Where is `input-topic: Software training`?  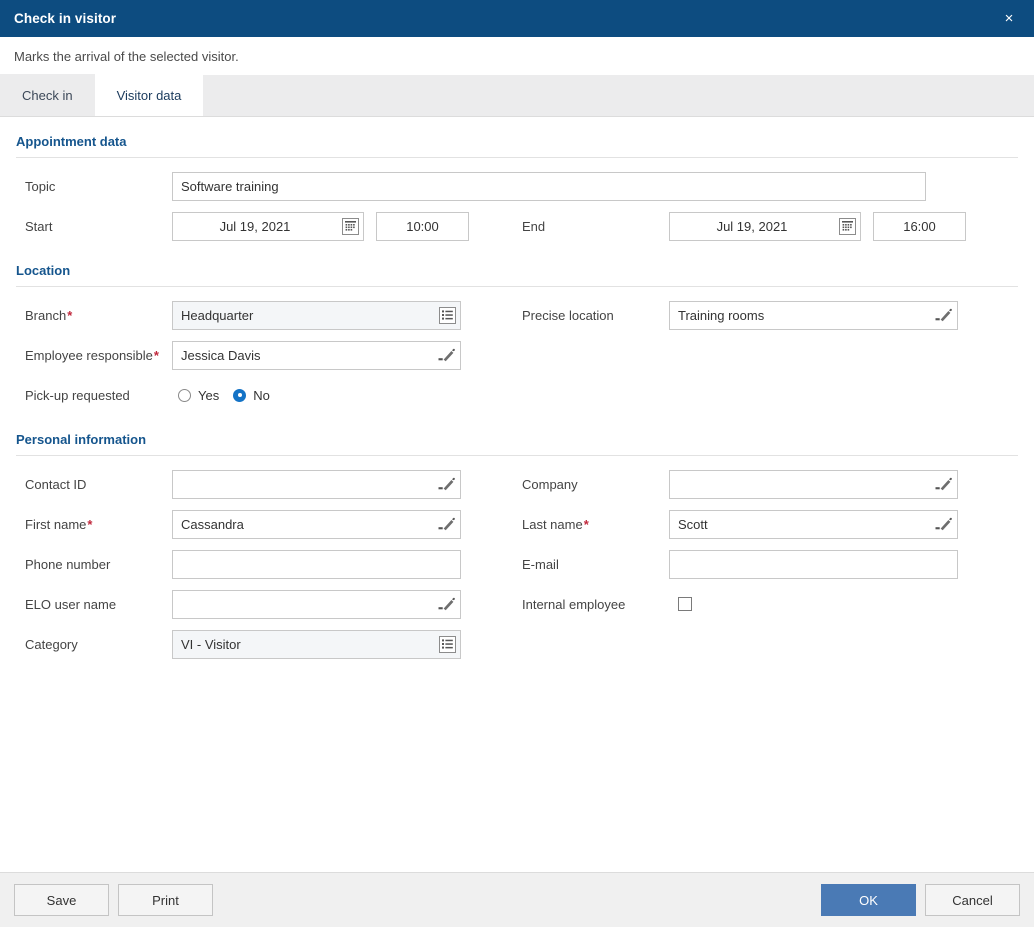
input-topic: Software training is located at coordinates (549, 186).